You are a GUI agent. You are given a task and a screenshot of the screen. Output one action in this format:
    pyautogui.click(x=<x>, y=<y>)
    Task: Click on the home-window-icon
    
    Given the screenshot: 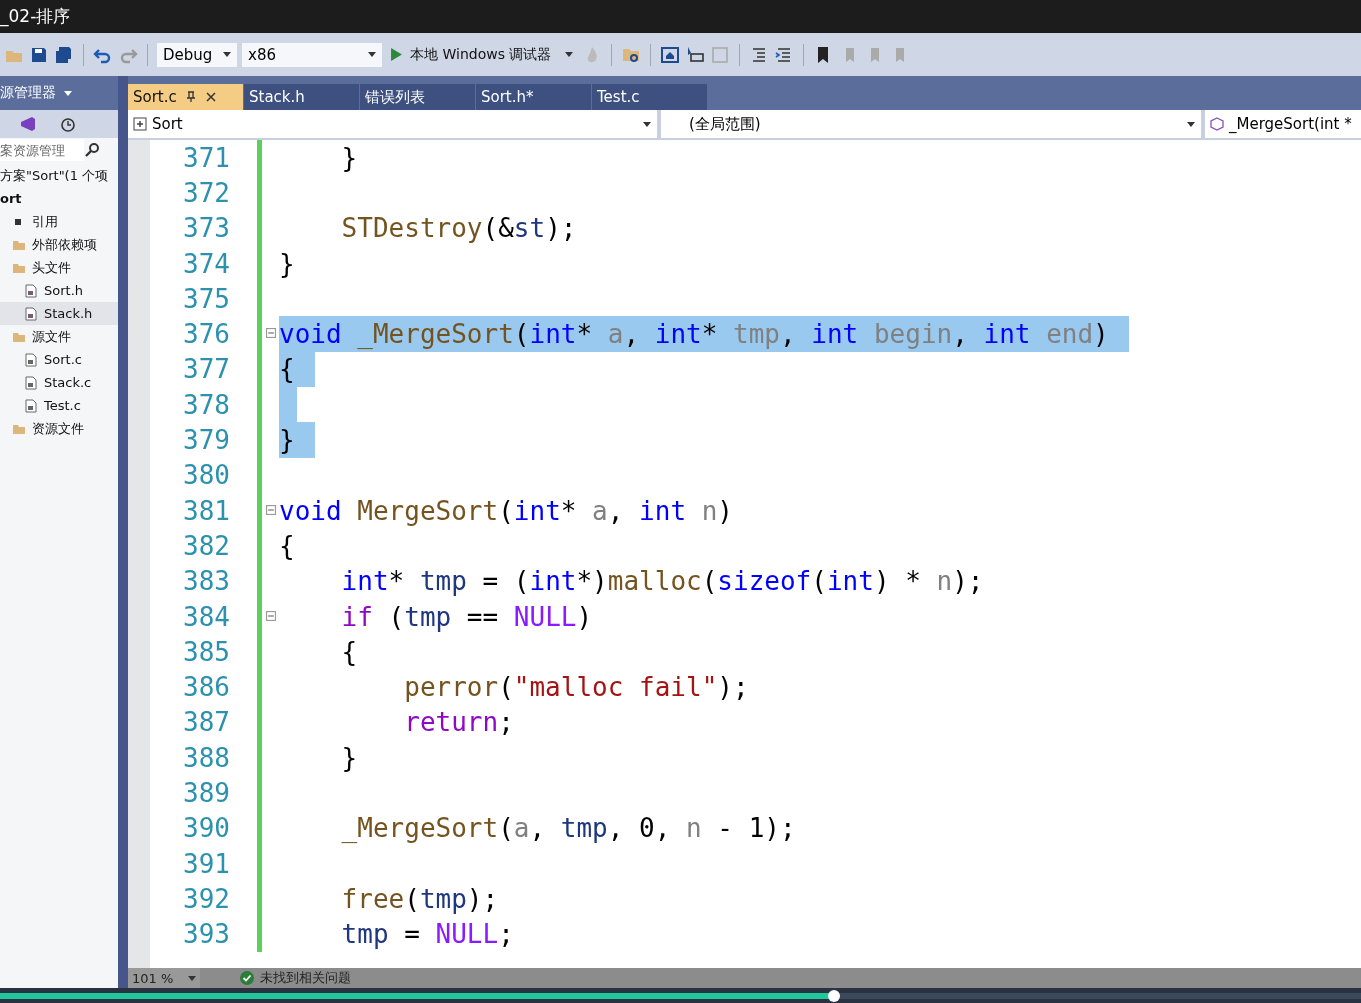 What is the action you would take?
    pyautogui.click(x=670, y=54)
    